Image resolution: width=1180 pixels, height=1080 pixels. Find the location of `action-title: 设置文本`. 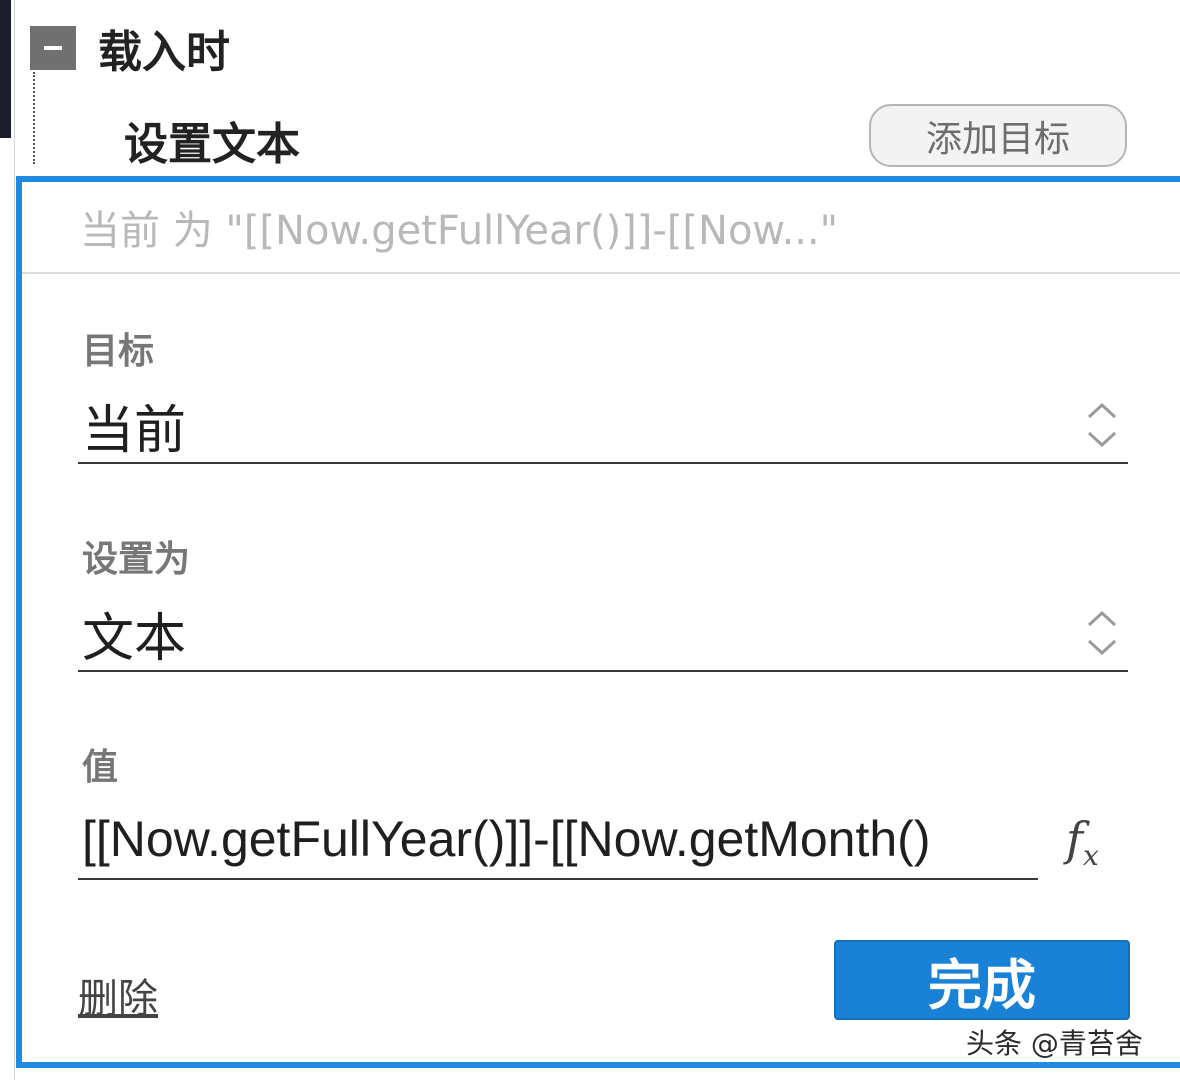

action-title: 设置文本 is located at coordinates (212, 140).